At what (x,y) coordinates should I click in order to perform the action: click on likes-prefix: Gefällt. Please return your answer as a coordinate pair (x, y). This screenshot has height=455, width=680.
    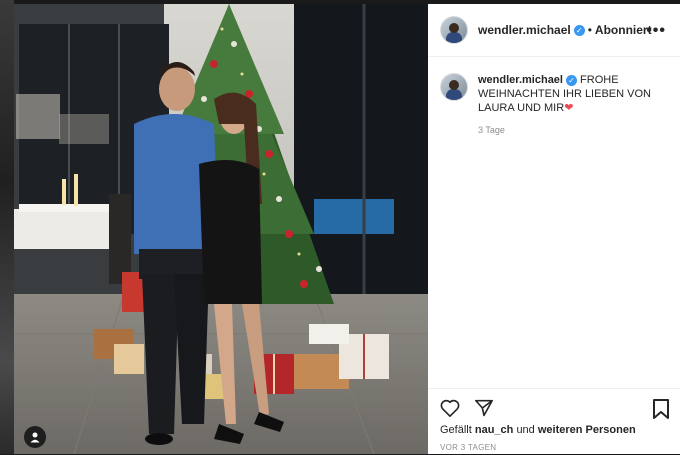
    Looking at the image, I should click on (456, 430).